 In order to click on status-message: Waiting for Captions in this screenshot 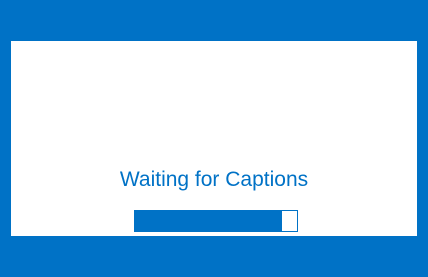, I will do `click(214, 179)`.